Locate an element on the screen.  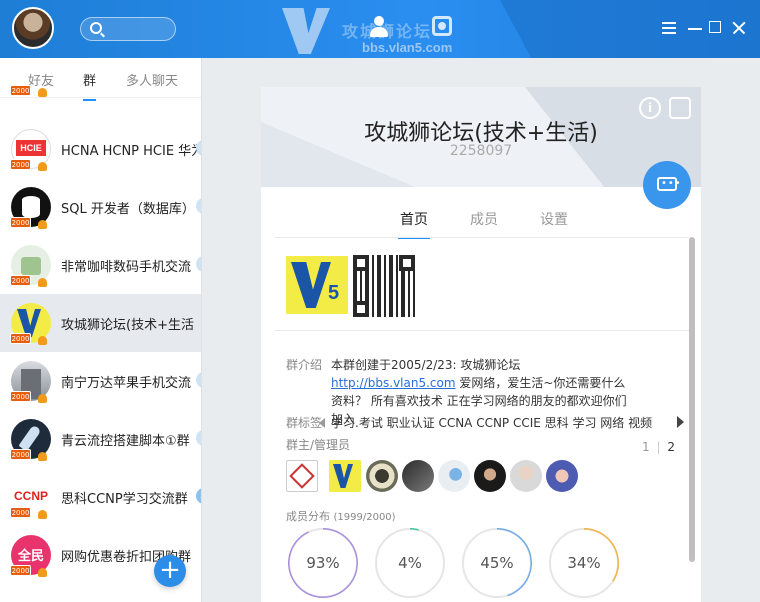
group-name: 青云流控搭建脚本①群 is located at coordinates (125, 441).